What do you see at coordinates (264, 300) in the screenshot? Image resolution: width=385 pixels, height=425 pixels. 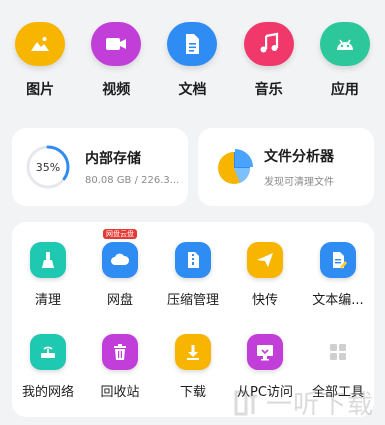 I see `tool-label: 快传` at bounding box center [264, 300].